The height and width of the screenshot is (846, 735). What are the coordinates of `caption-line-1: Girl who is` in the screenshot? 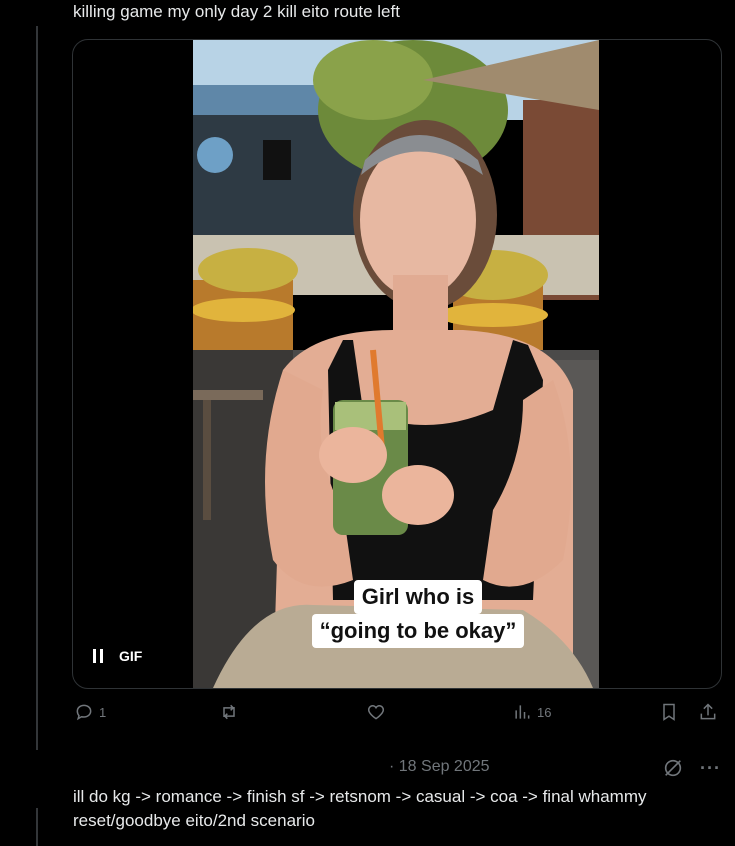 It's located at (418, 597).